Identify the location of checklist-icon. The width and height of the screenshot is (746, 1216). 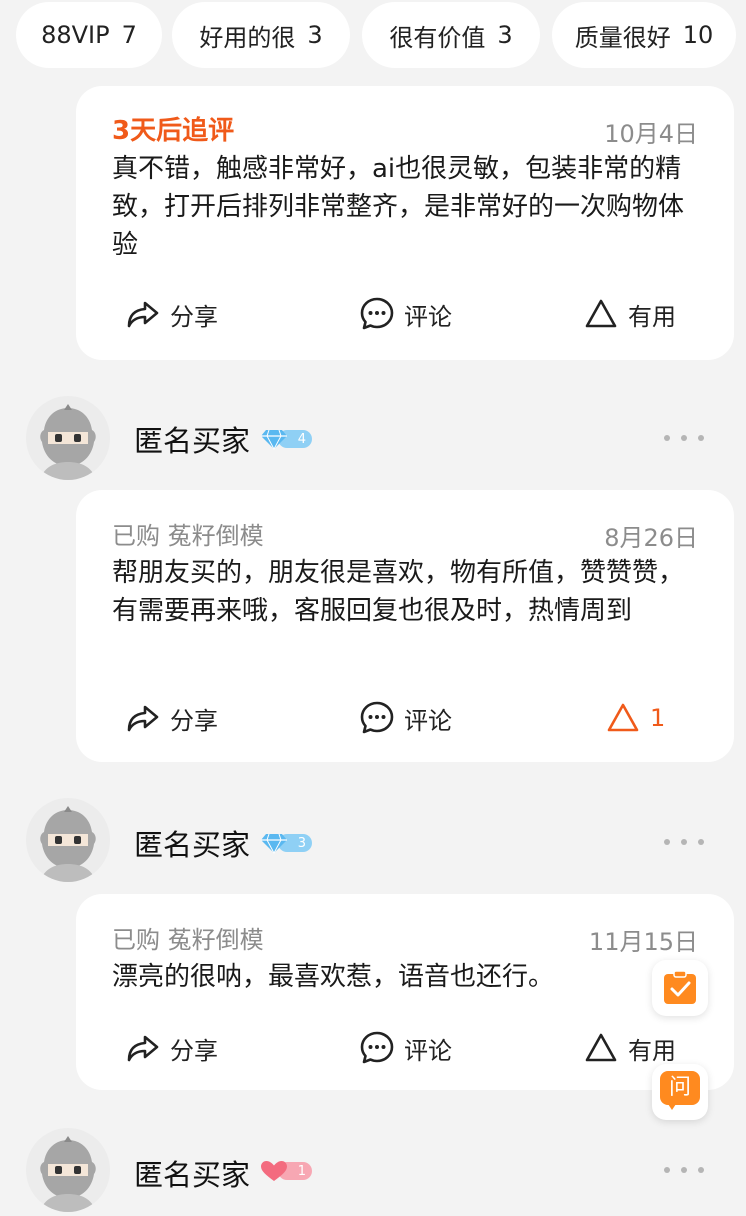
(680, 987).